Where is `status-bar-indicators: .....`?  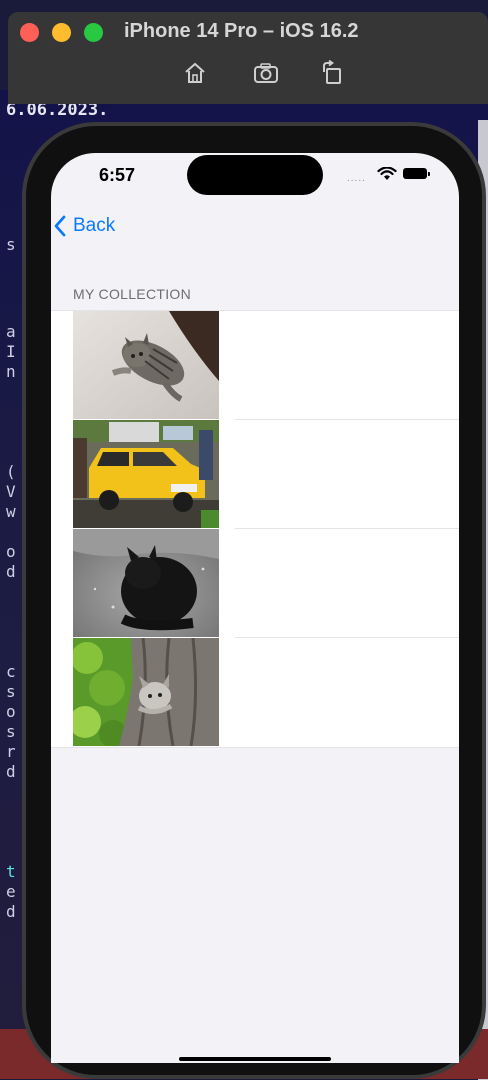 status-bar-indicators: ..... is located at coordinates (392, 175).